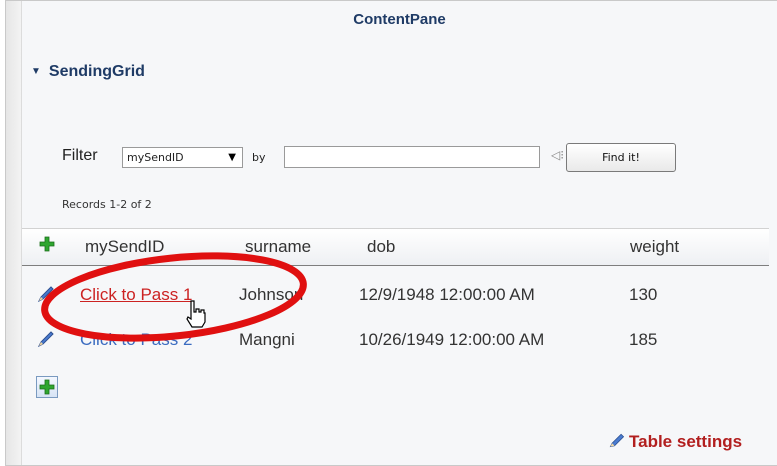 The height and width of the screenshot is (466, 777). Describe the element at coordinates (452, 339) in the screenshot. I see `cell-dob: 10/26/1949 12:00:00 AM` at that location.